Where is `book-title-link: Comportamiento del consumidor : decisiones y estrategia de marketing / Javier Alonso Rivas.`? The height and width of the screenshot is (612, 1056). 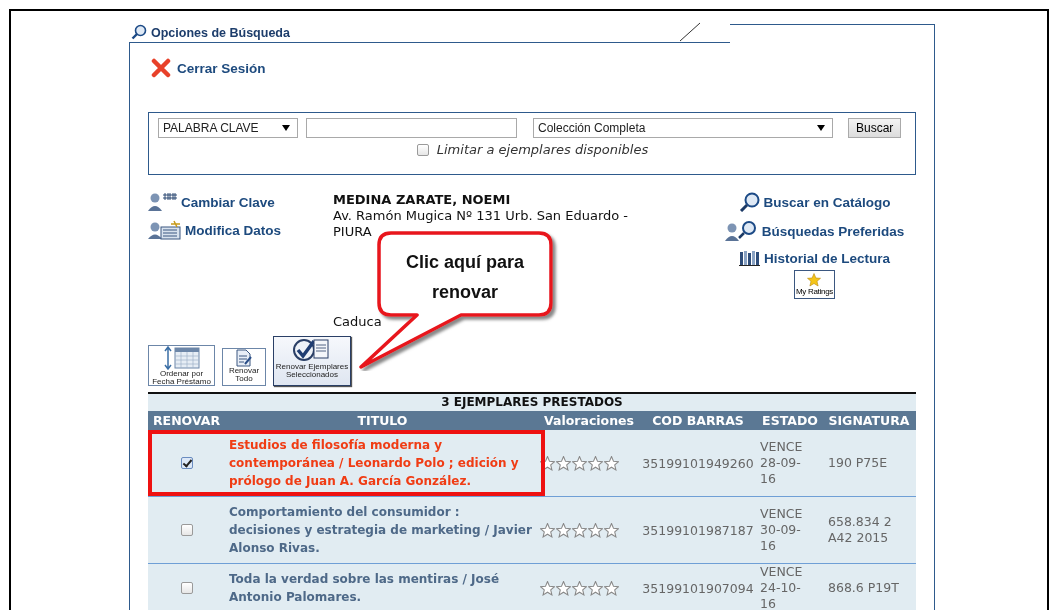
book-title-link: Comportamiento del consumidor : decisiones y estrategia de marketing / Javier Alonso Rivas. is located at coordinates (380, 530).